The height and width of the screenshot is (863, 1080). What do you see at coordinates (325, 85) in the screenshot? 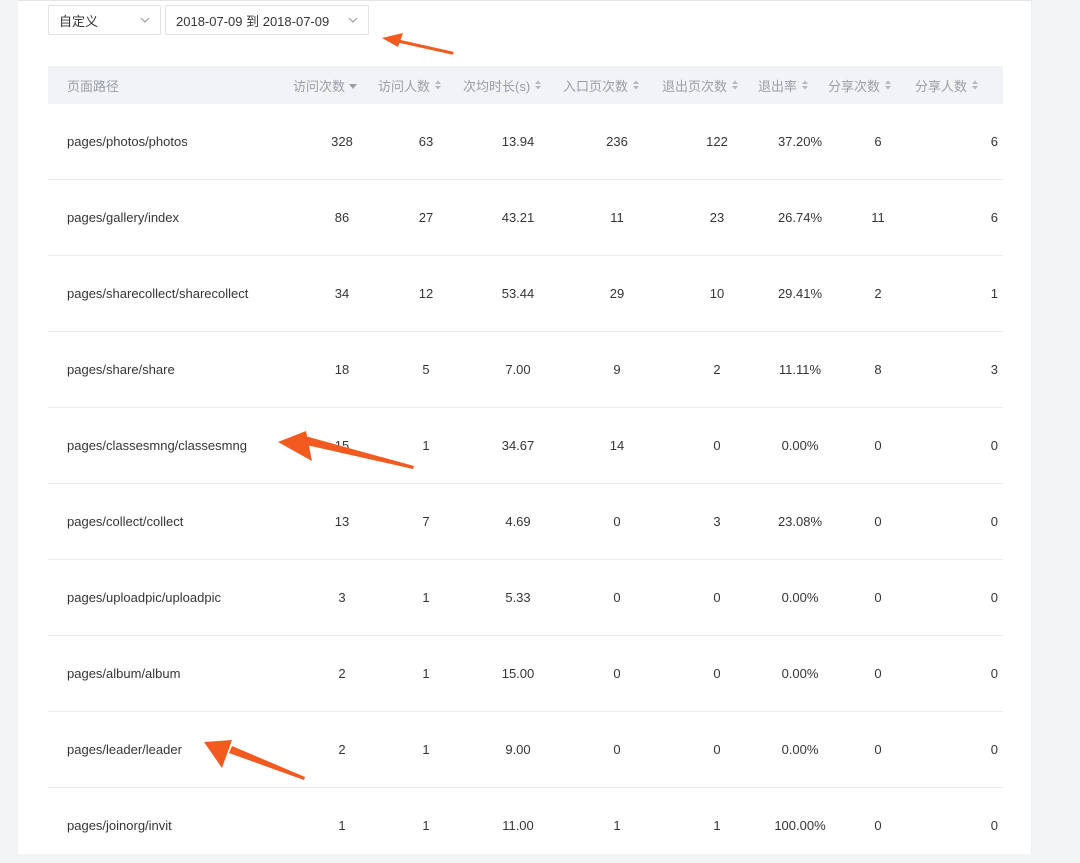
I see `header-visits: 访问次数` at bounding box center [325, 85].